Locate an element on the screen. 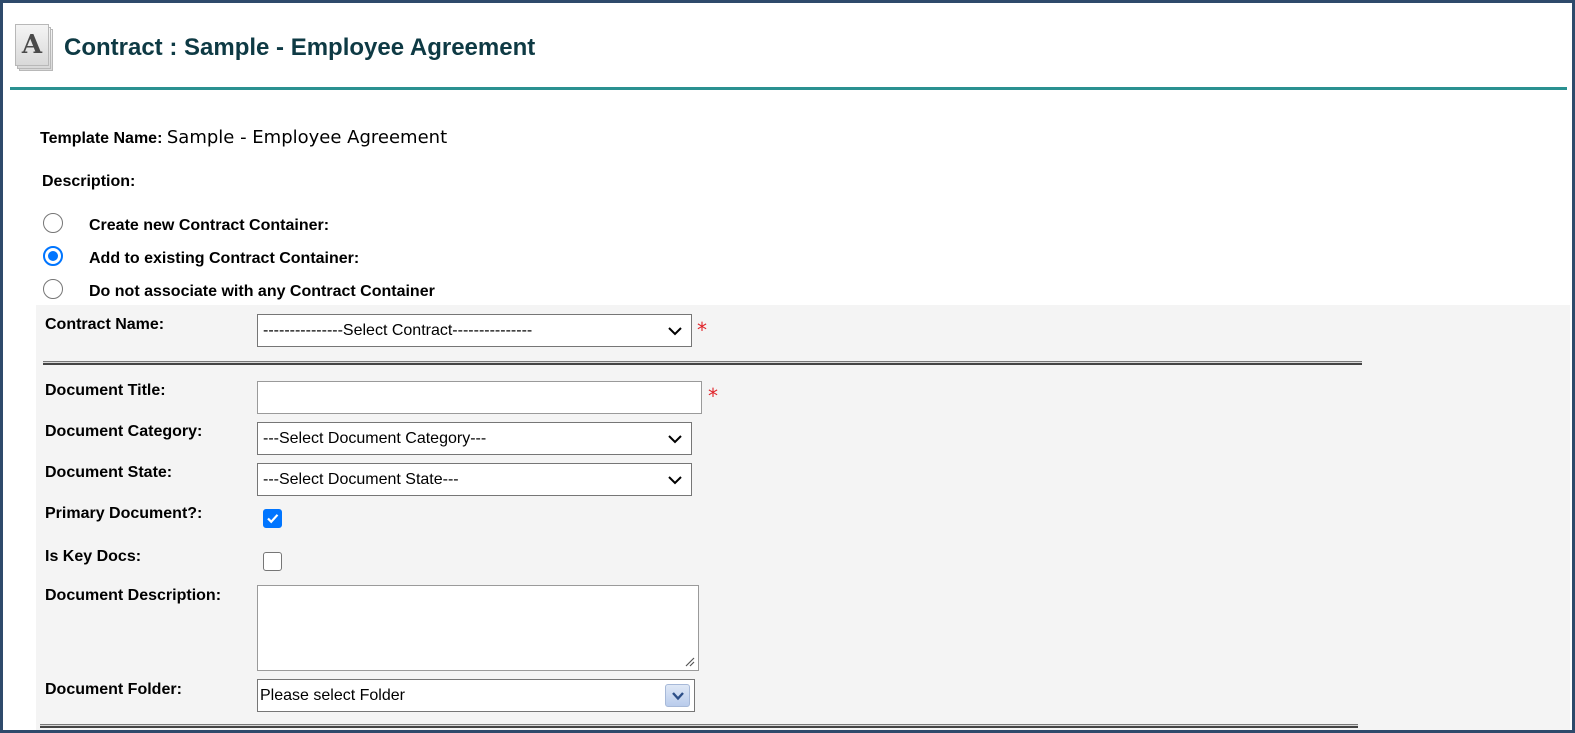 This screenshot has height=733, width=1575. document-folder-selected-value: Please select Folder is located at coordinates (332, 695).